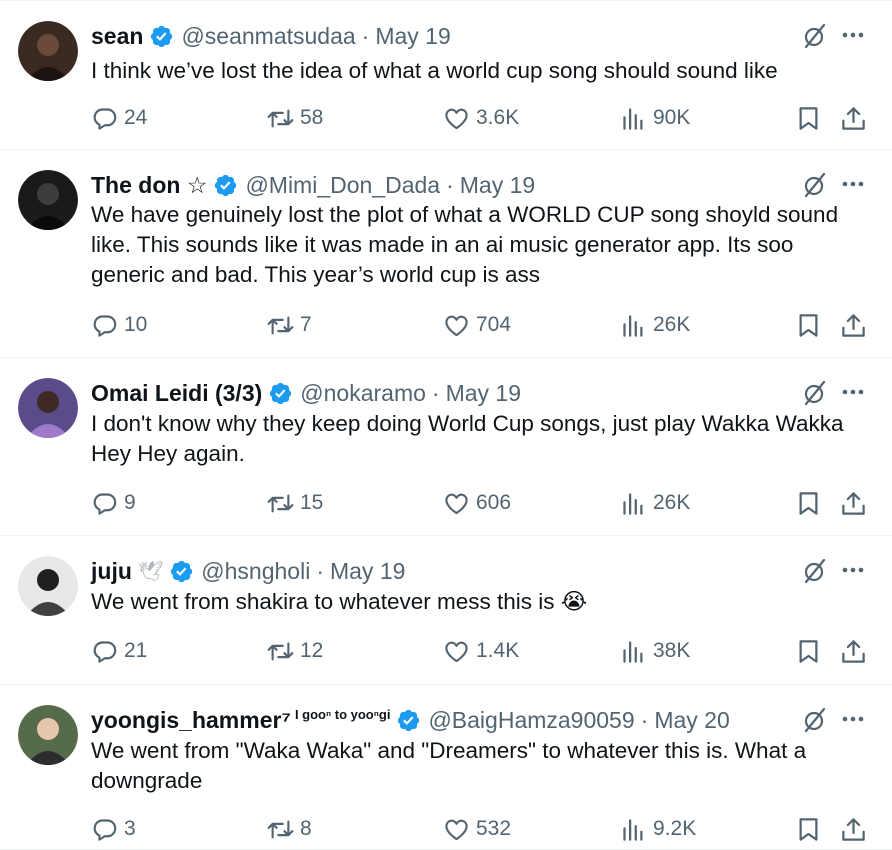  What do you see at coordinates (117, 36) in the screenshot?
I see `display-name: sean` at bounding box center [117, 36].